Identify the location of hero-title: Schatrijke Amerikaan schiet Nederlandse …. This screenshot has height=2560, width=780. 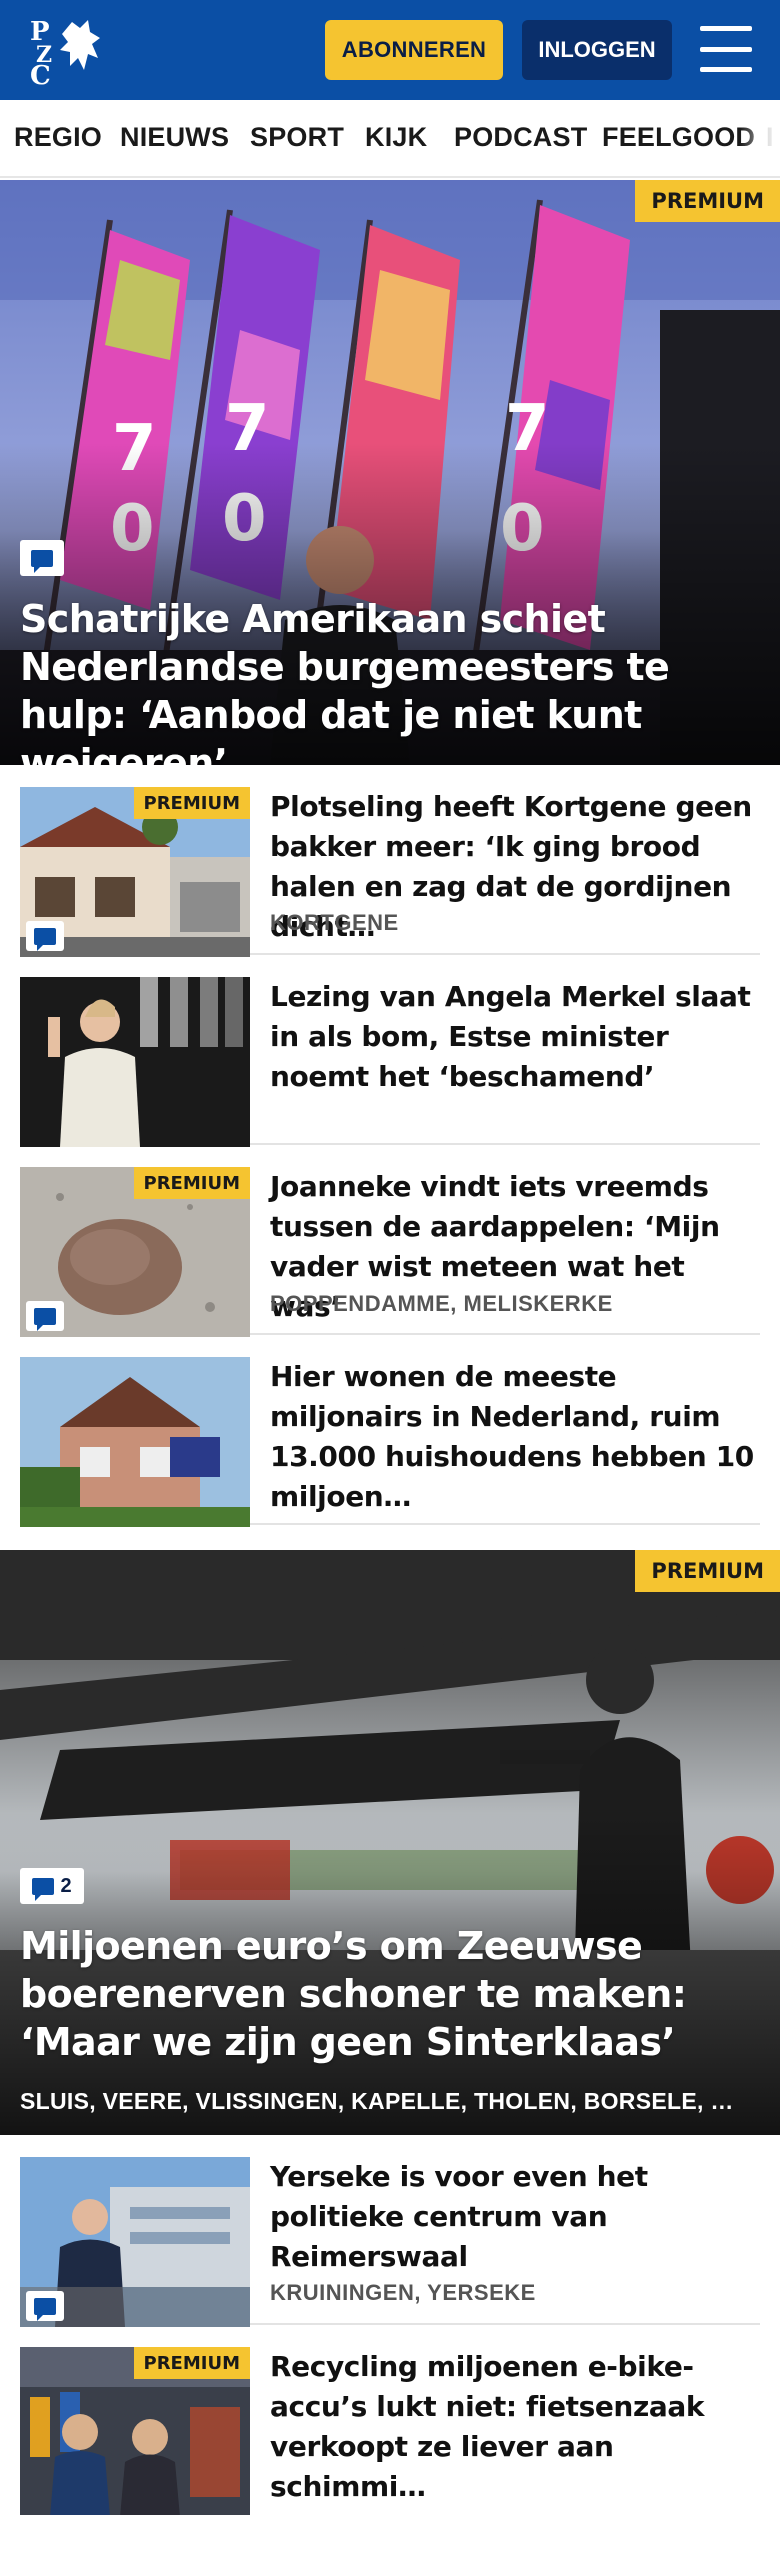
(388, 680).